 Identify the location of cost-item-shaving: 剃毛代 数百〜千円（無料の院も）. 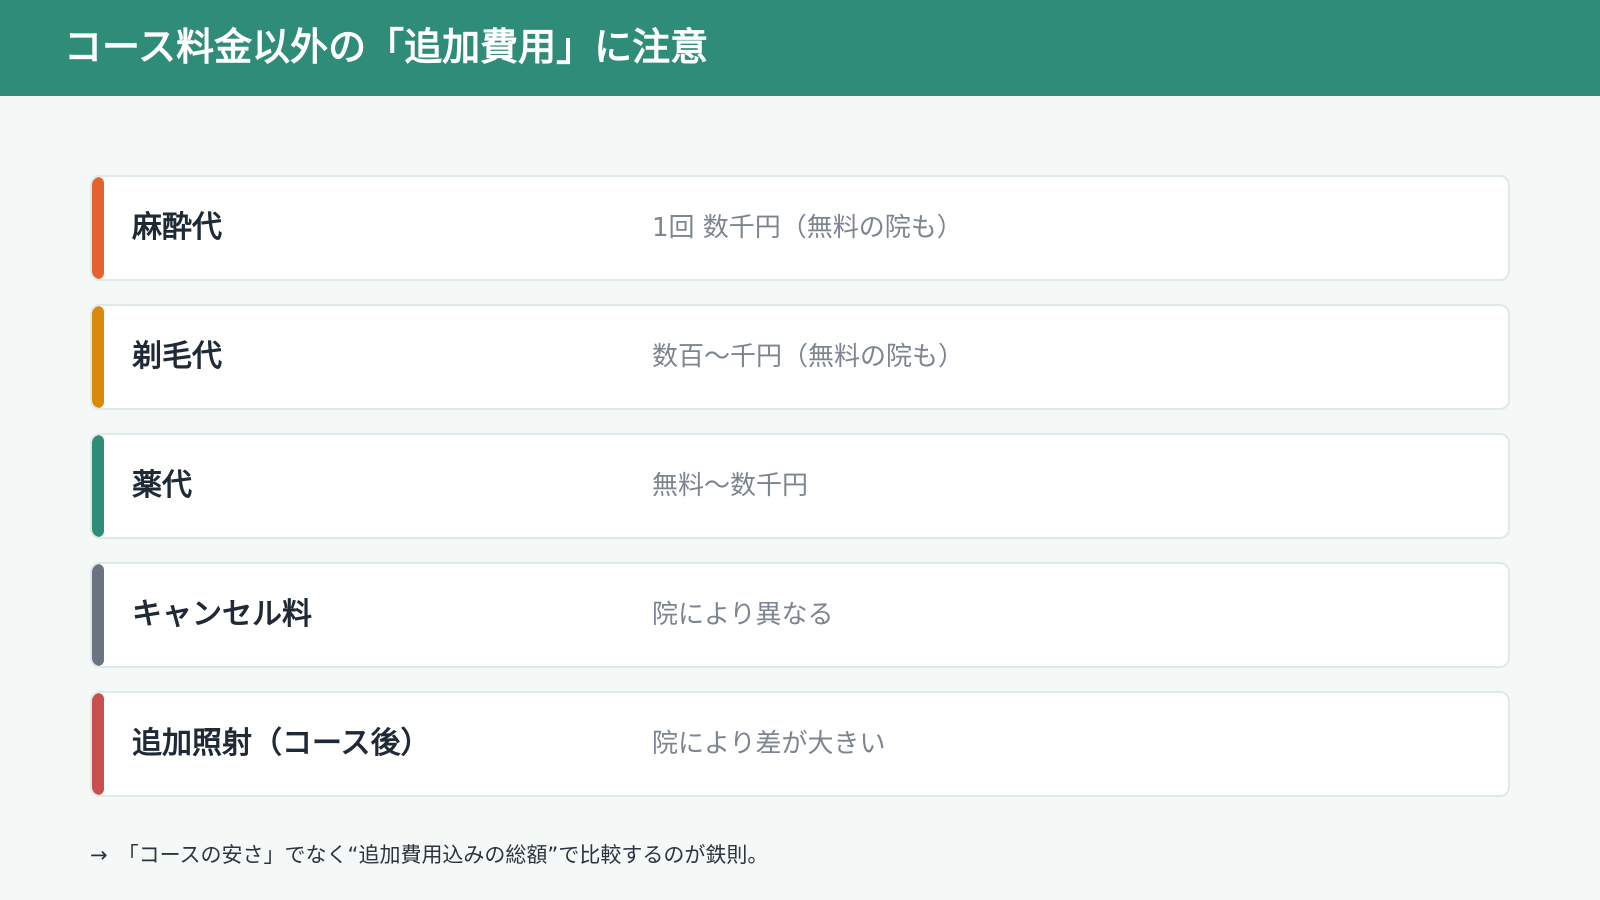
(800, 357).